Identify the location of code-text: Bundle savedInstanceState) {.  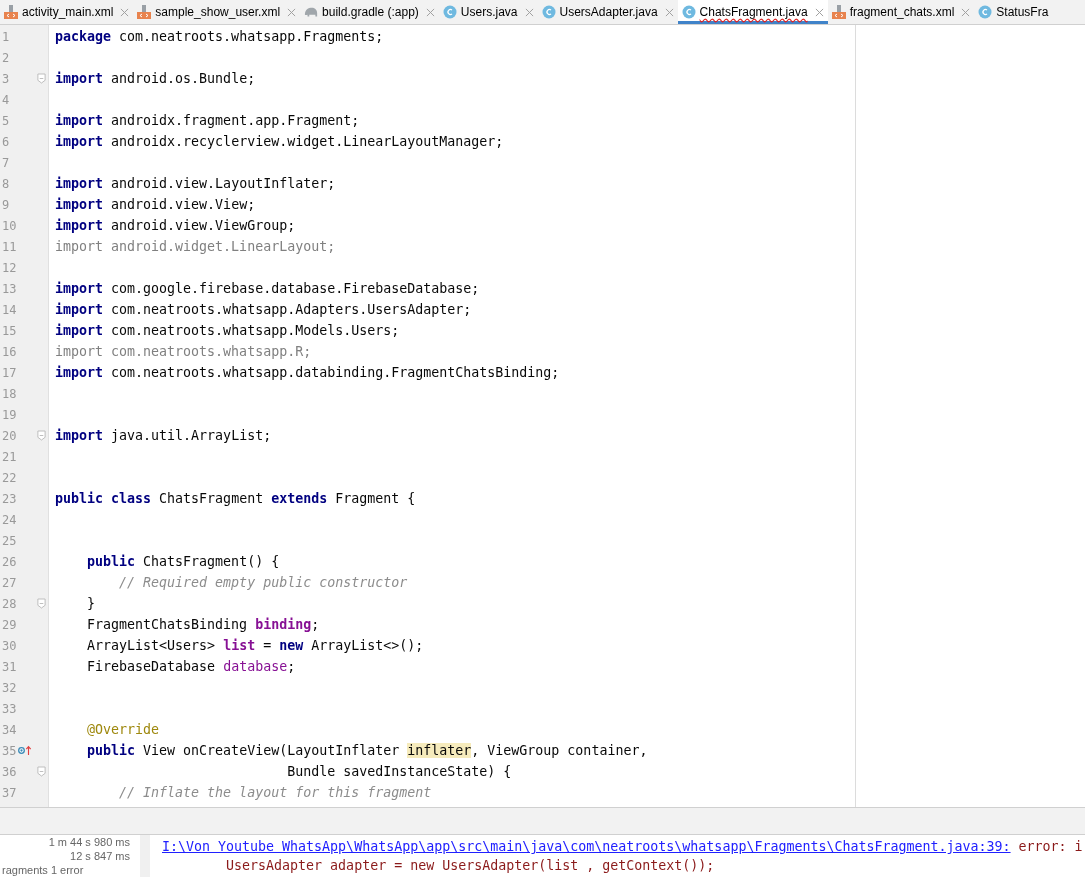
(399, 771).